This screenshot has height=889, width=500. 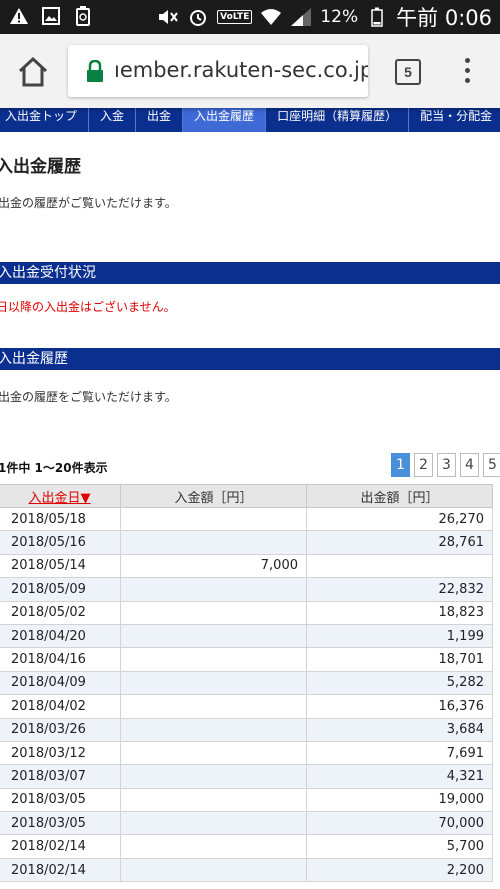 I want to click on table-row: 2018/04/09 5,282, so click(x=246, y=683).